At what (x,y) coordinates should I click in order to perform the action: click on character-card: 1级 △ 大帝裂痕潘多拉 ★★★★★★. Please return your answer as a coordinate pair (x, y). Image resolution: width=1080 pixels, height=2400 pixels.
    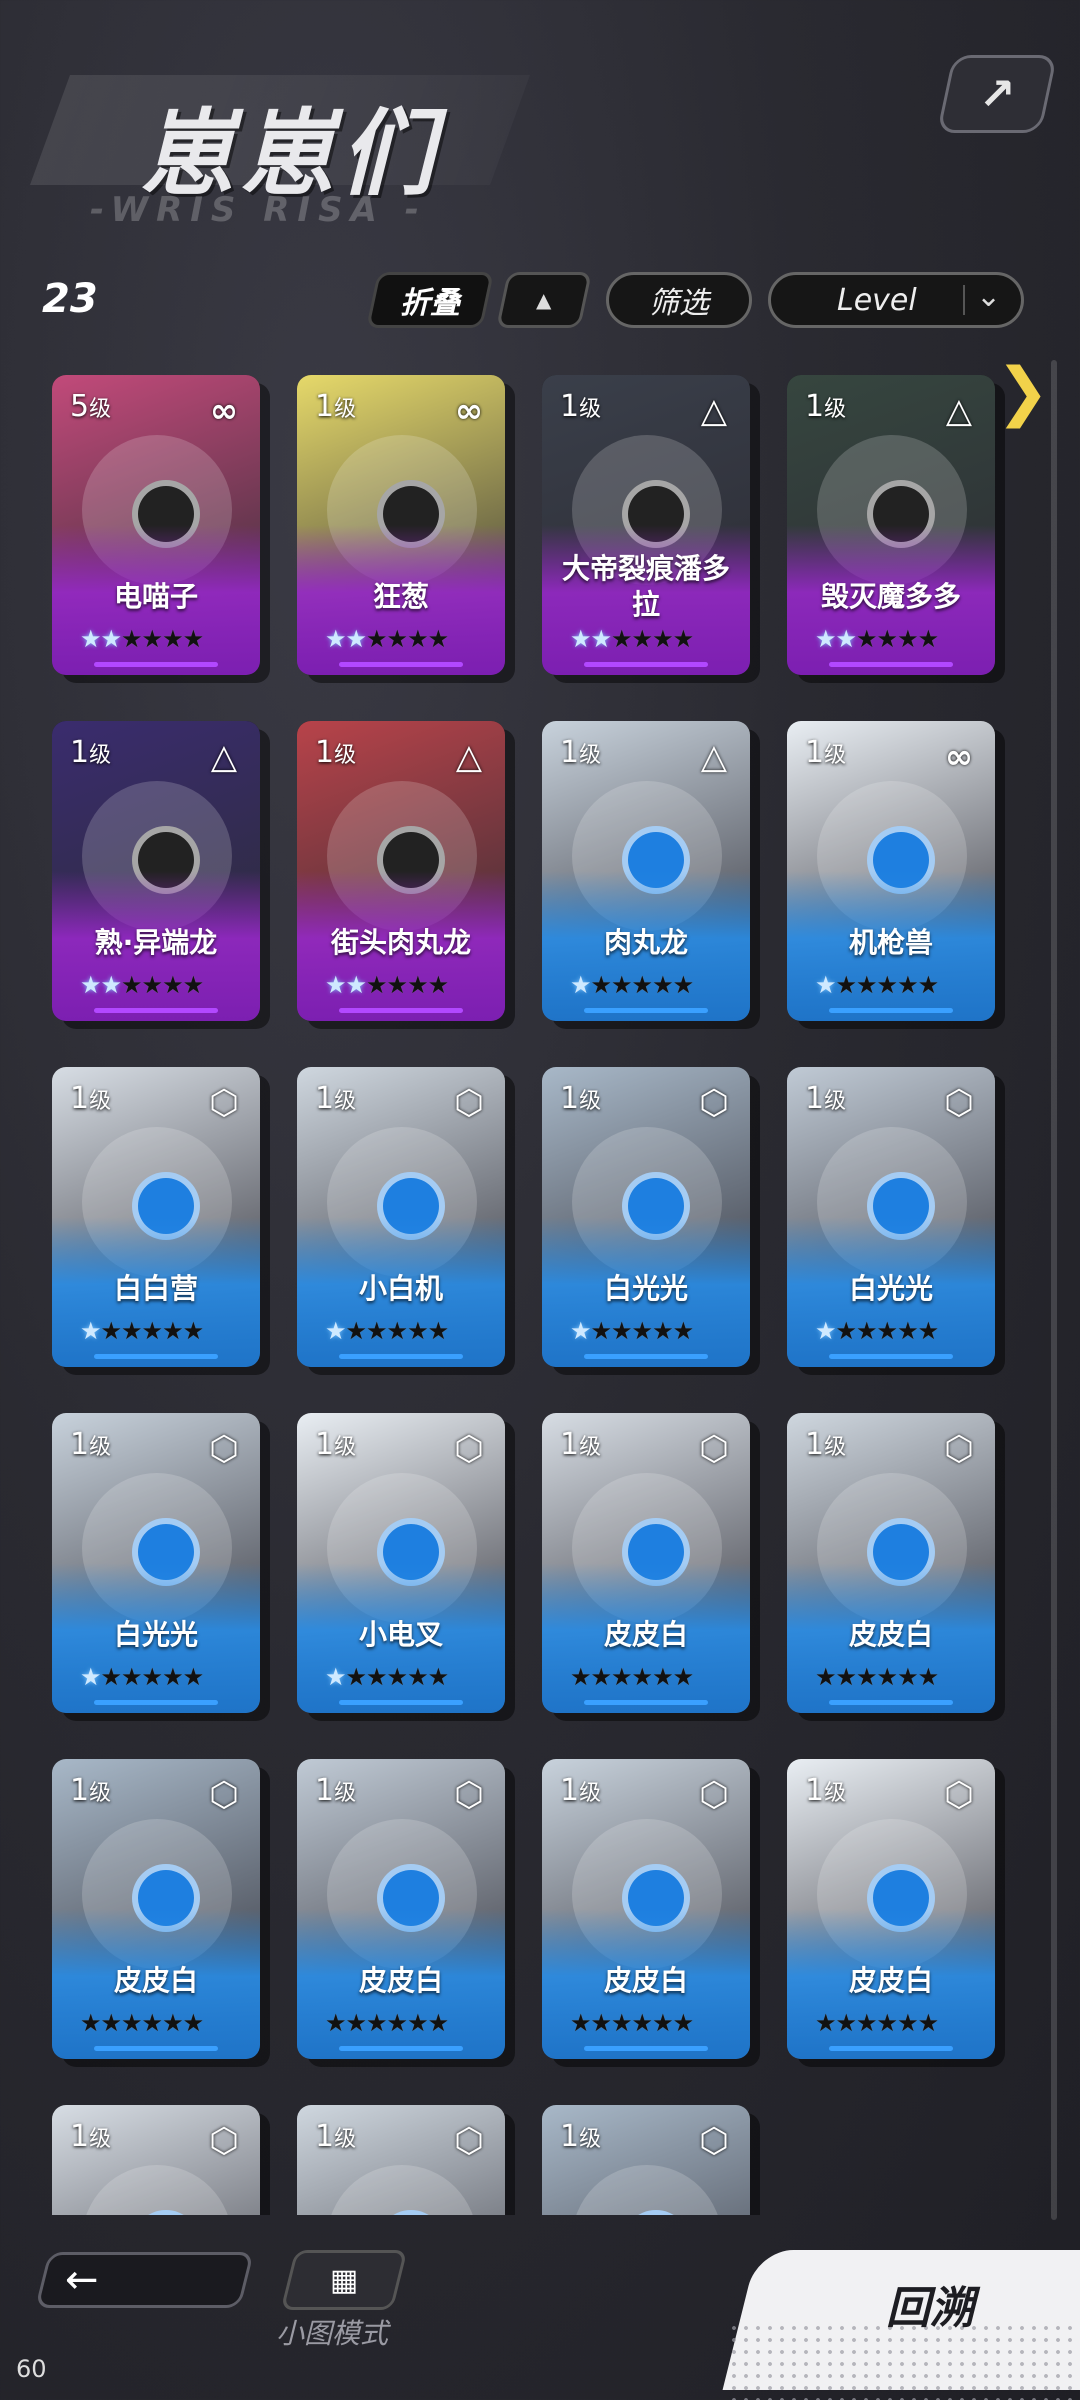
    Looking at the image, I should click on (646, 525).